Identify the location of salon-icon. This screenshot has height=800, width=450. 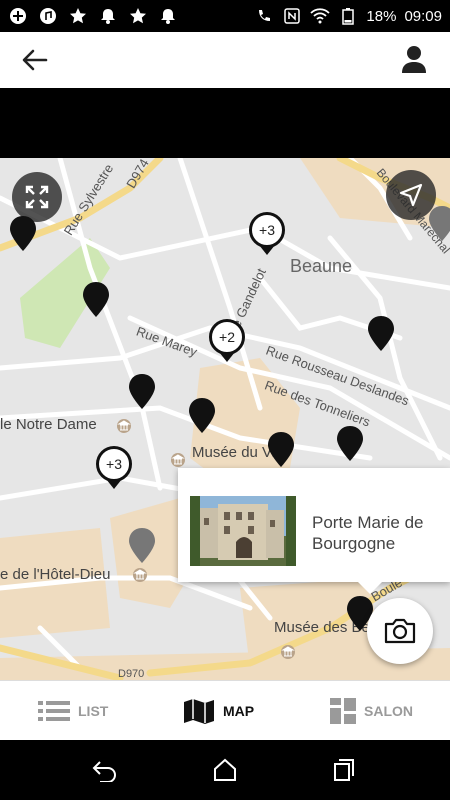
(343, 711).